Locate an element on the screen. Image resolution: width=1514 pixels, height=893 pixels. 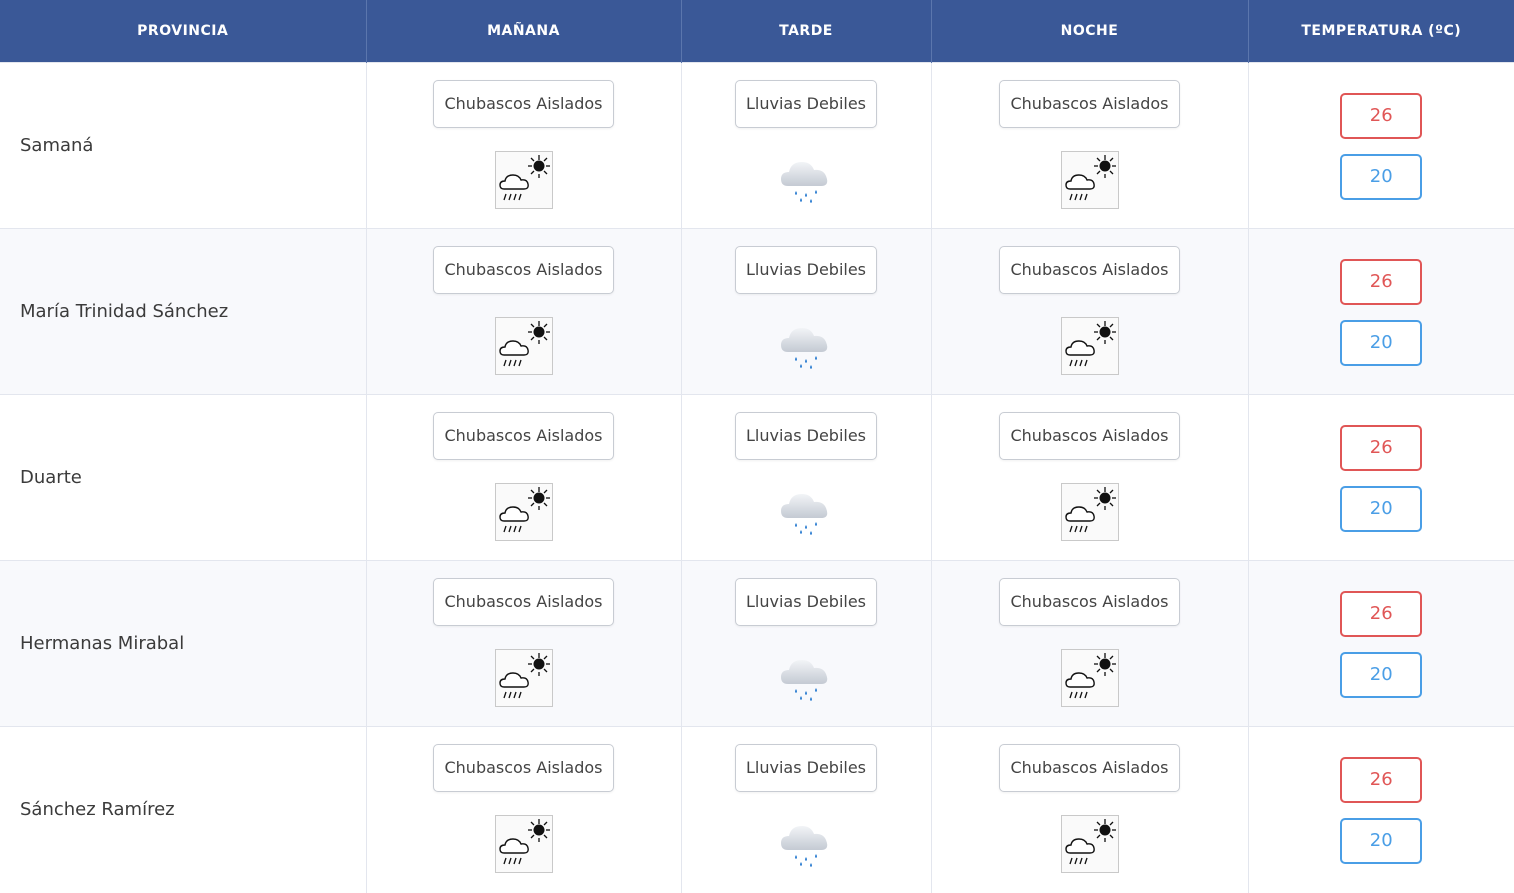
province-name: Sánchez Ramírez is located at coordinates (183, 809).